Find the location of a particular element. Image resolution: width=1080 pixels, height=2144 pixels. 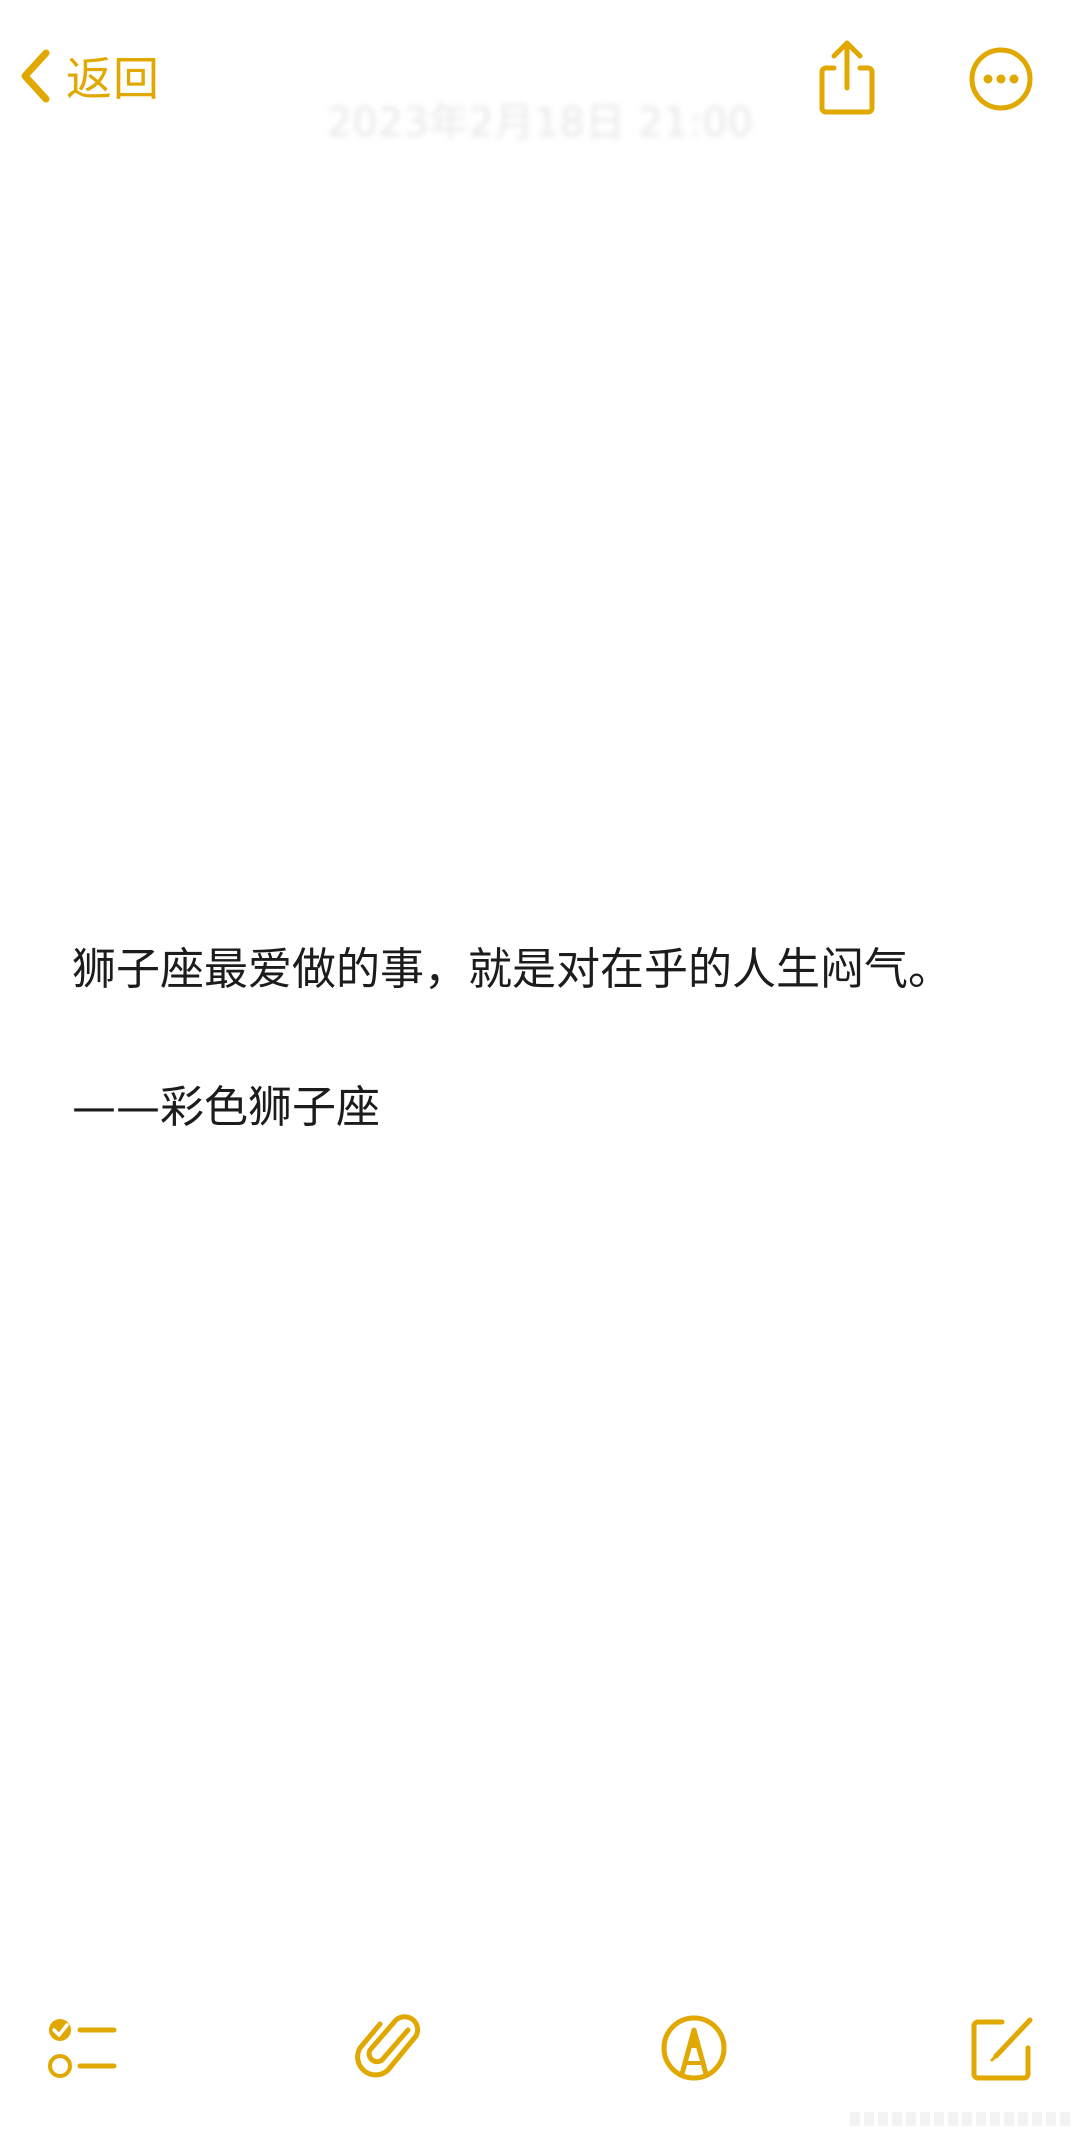

navigation-bar: 返回 2023年2月18日 21:00 is located at coordinates (540, 80).